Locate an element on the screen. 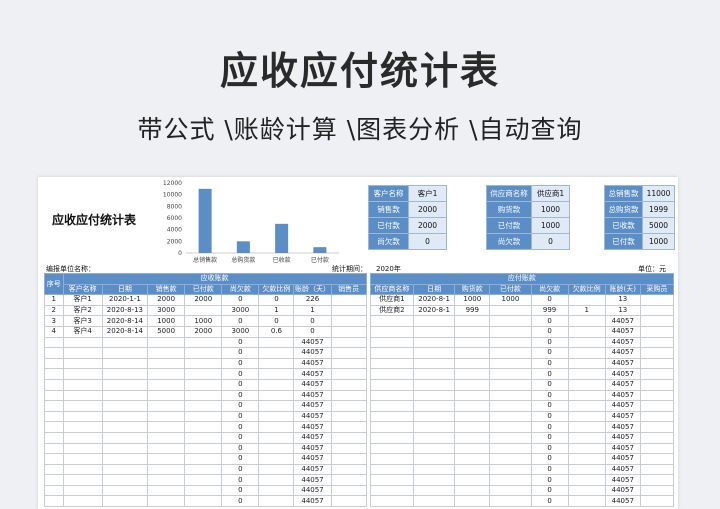 The width and height of the screenshot is (720, 509). customer-box-value: 0 is located at coordinates (427, 241).